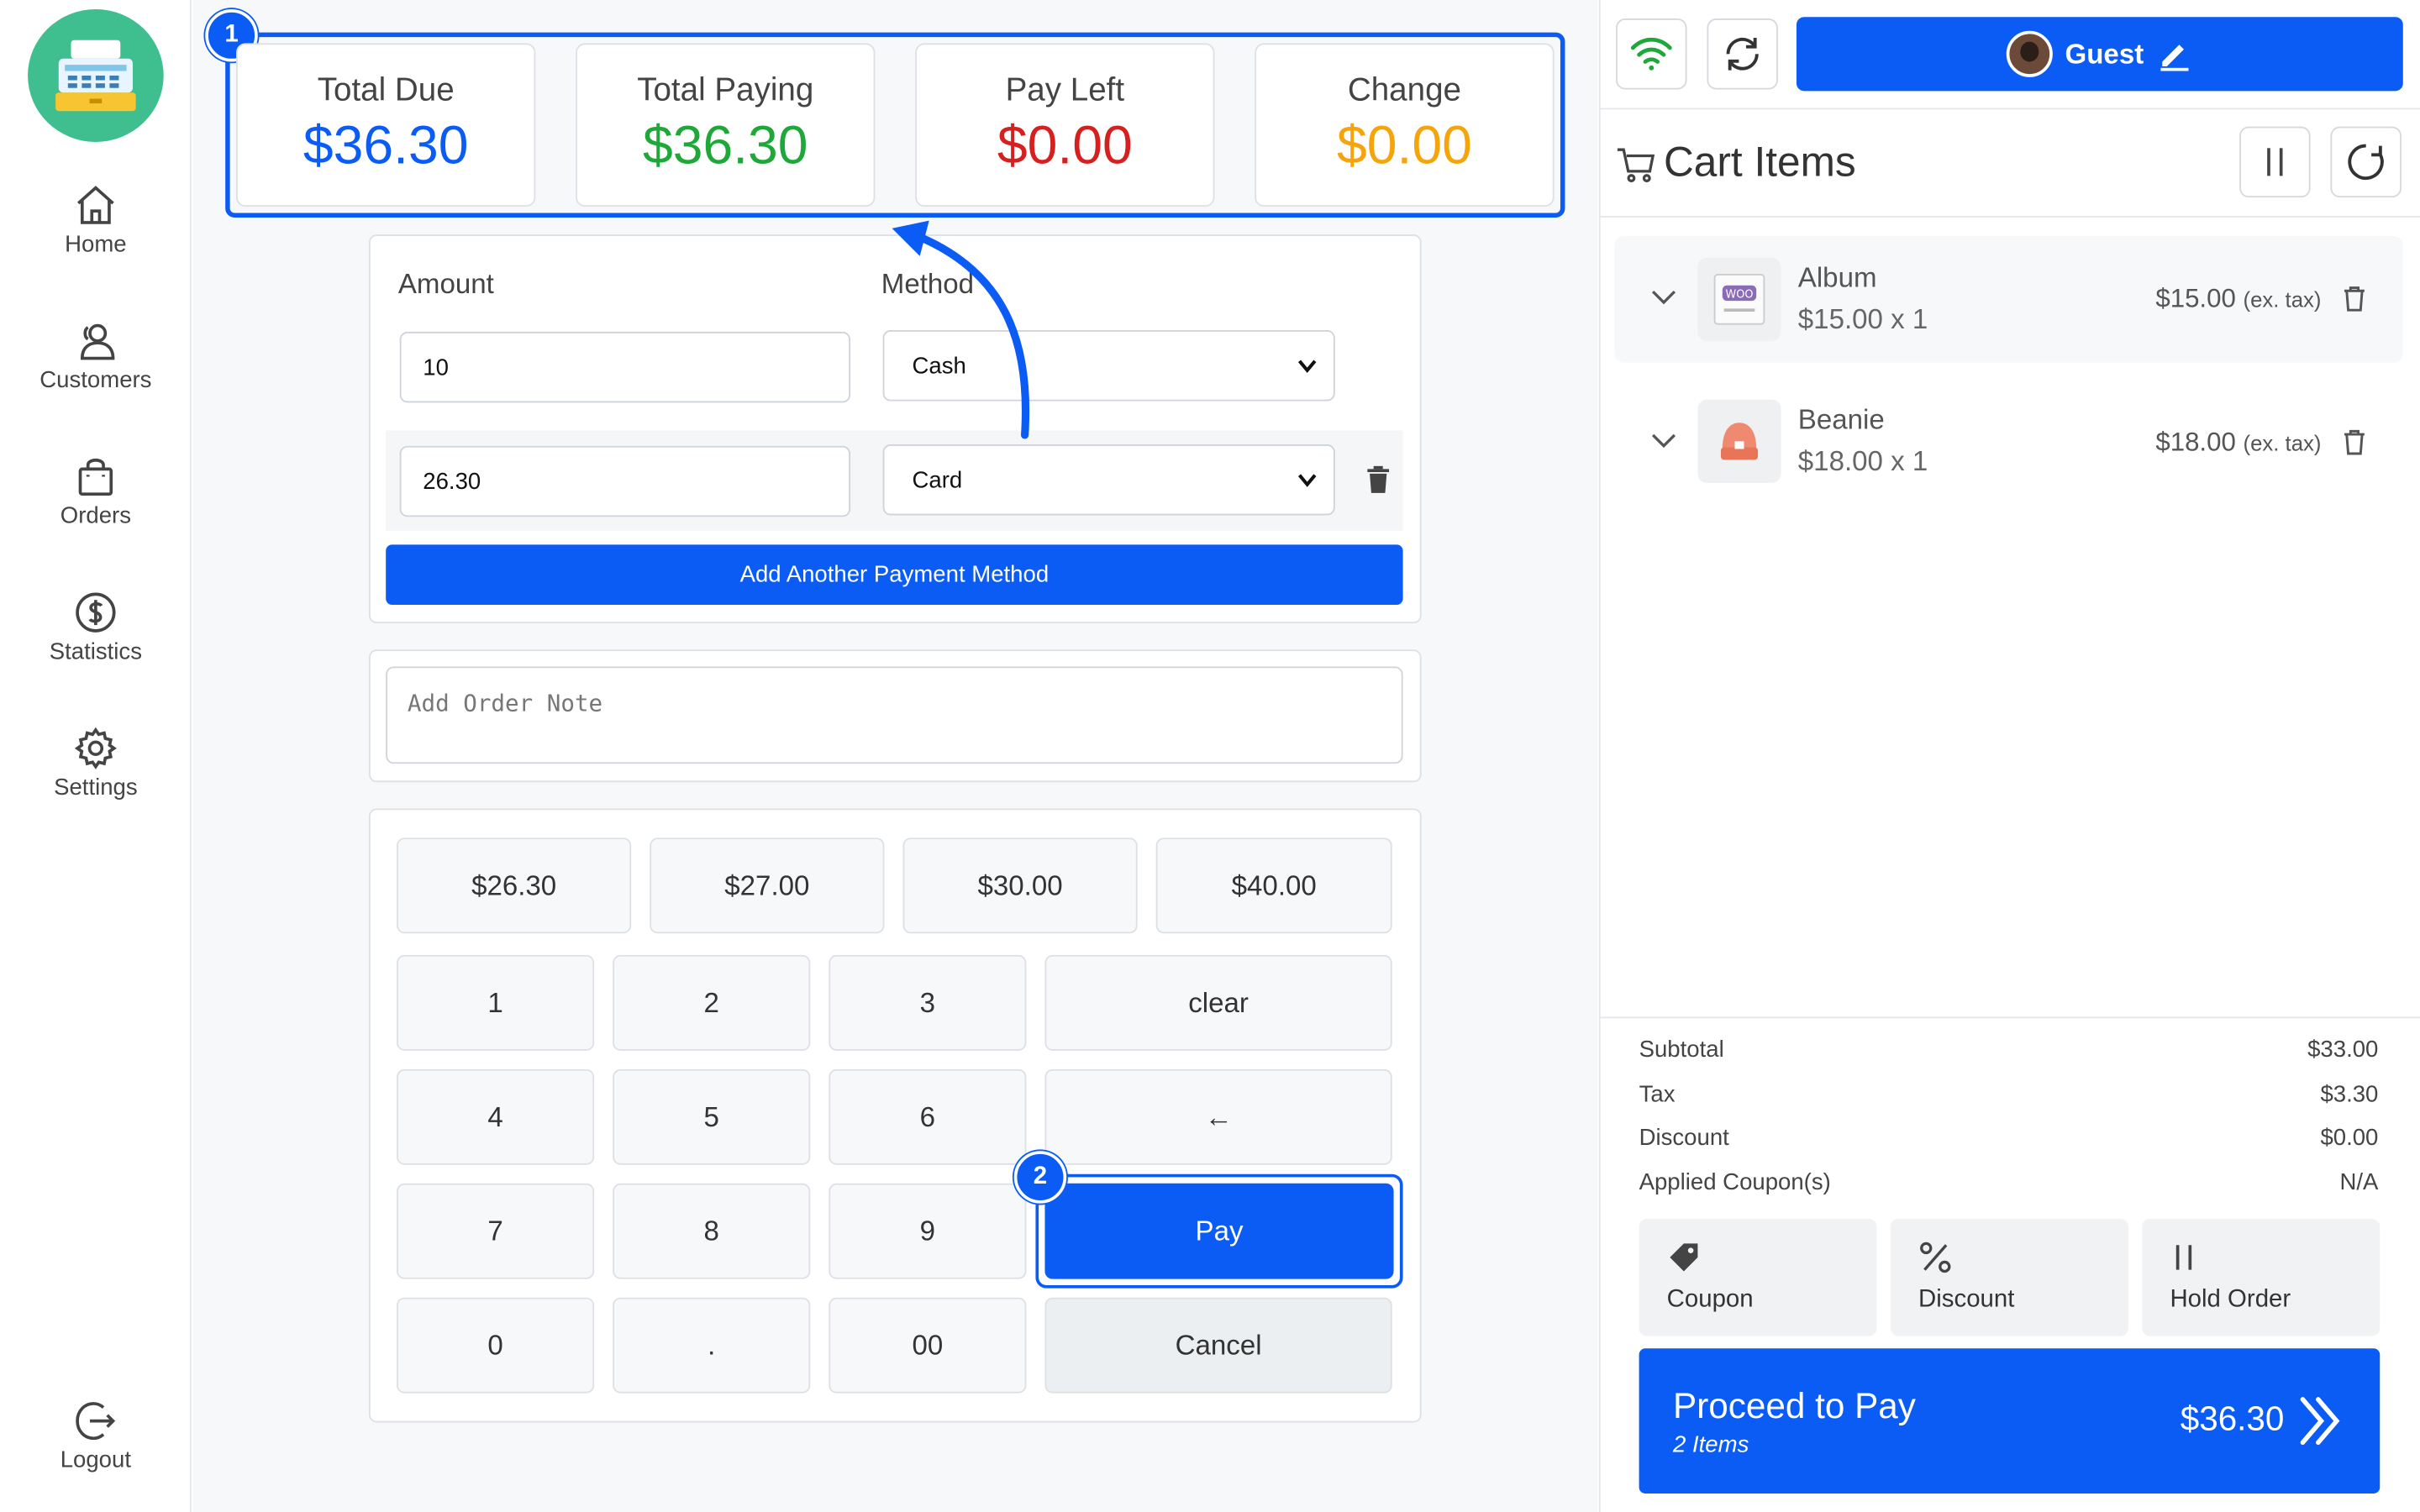 The height and width of the screenshot is (1512, 2420). What do you see at coordinates (1065, 145) in the screenshot?
I see `pay-left-value: $0.00` at bounding box center [1065, 145].